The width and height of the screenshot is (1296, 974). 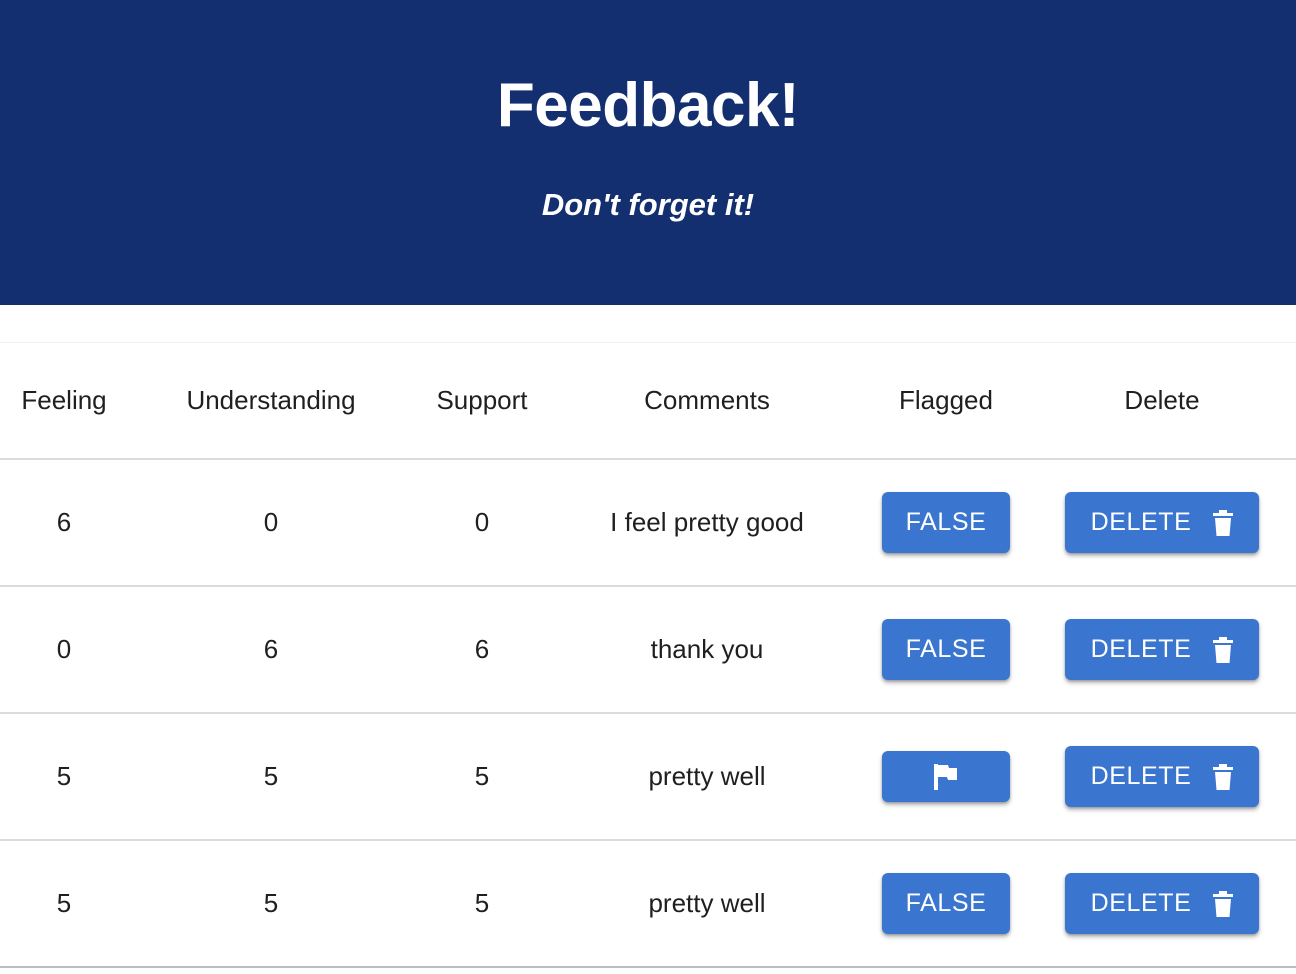 I want to click on feeling-cell: 0, so click(x=64, y=650).